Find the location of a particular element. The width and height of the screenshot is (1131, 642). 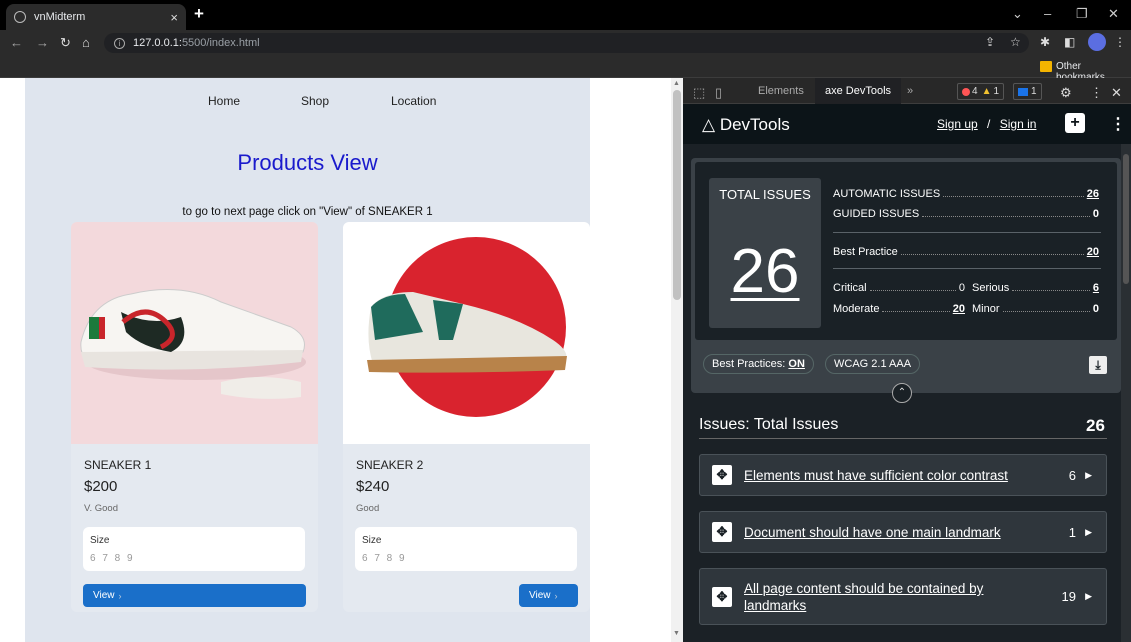

best-practice-label: Best Practice is located at coordinates (865, 252).